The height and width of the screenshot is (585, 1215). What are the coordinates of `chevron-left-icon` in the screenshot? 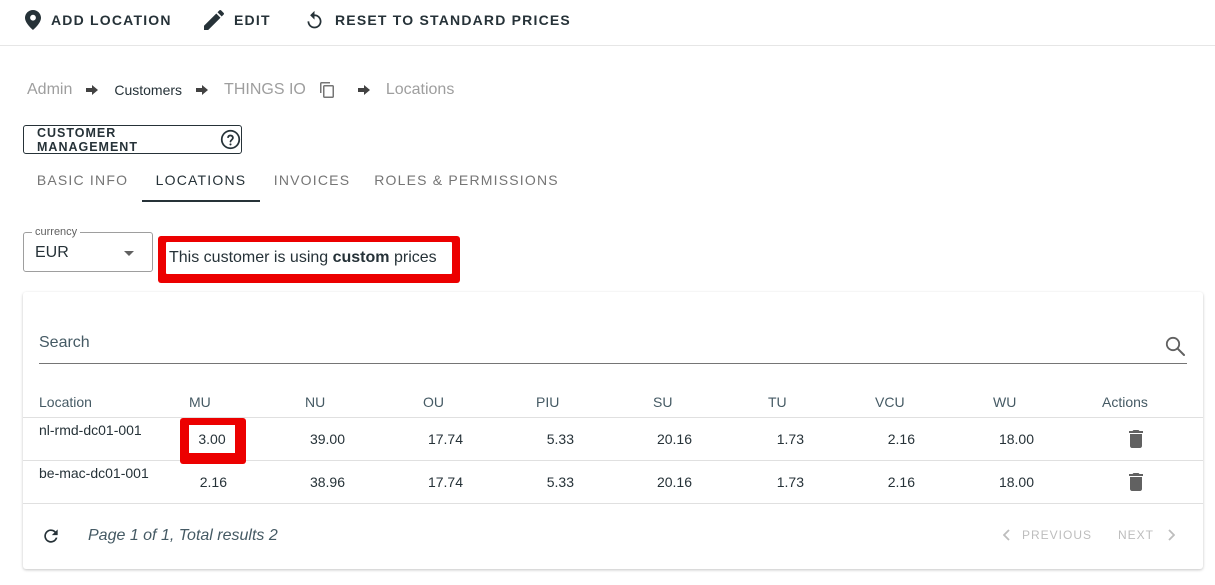 It's located at (1006, 535).